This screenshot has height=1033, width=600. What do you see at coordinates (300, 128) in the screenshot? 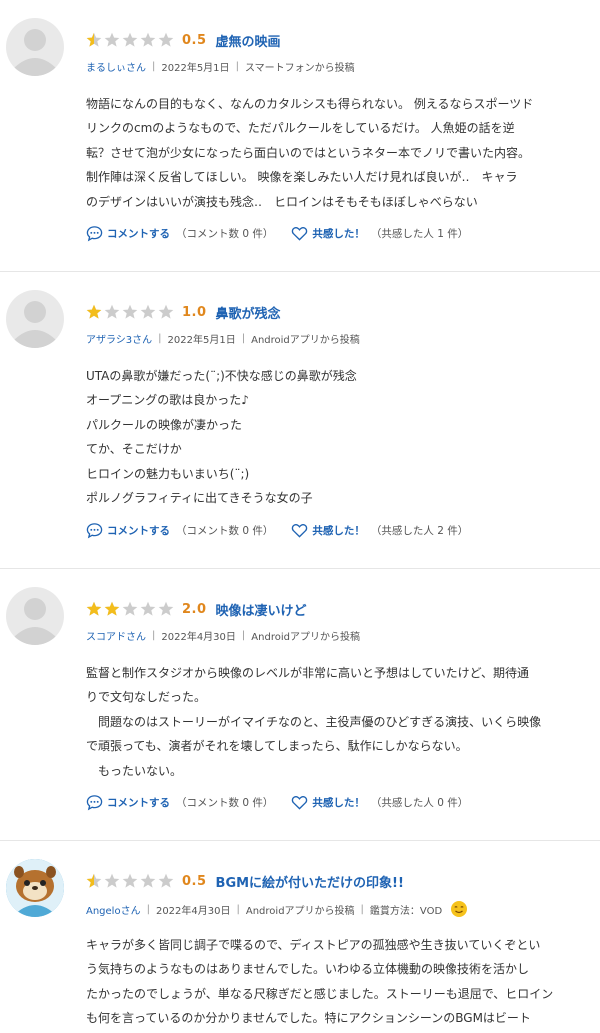
I see `review-line: リンクのcmのようなもので、ただパルクールをしているだけ。 人魚姫の話を逆` at bounding box center [300, 128].